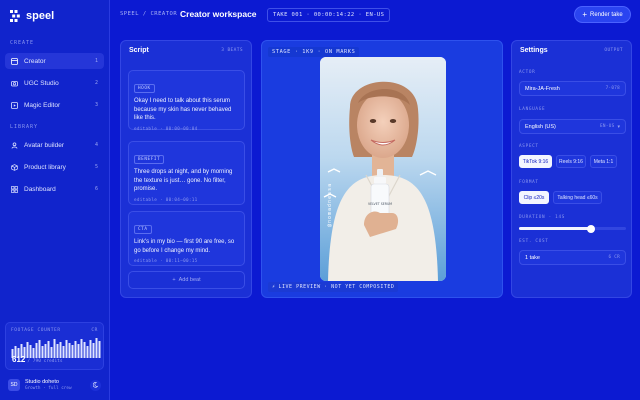  I want to click on format-chip-talking-head: Talking head ≤60s, so click(577, 197).